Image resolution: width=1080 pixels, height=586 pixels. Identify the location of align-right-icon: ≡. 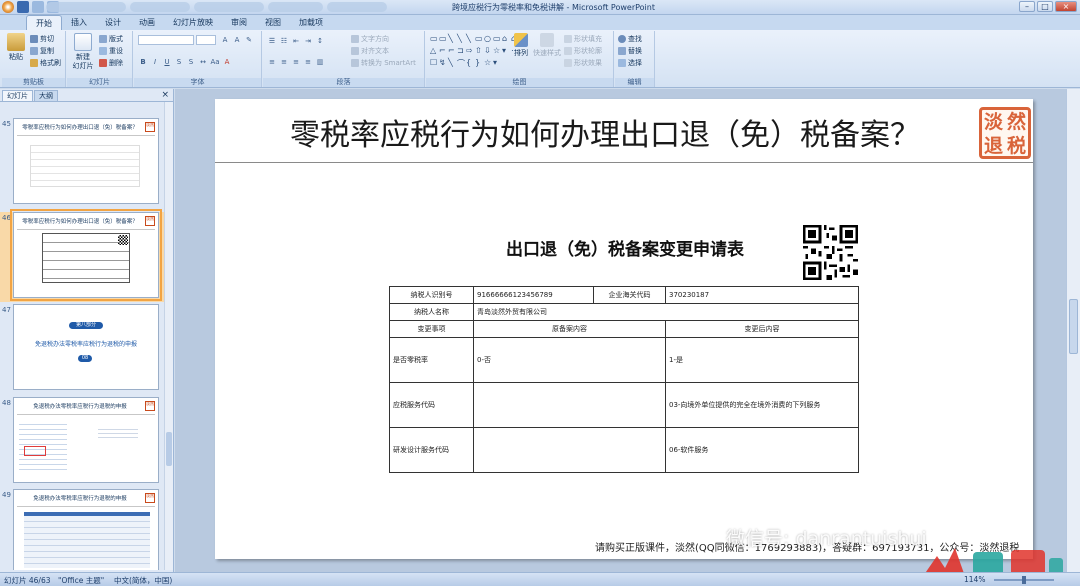
(296, 62).